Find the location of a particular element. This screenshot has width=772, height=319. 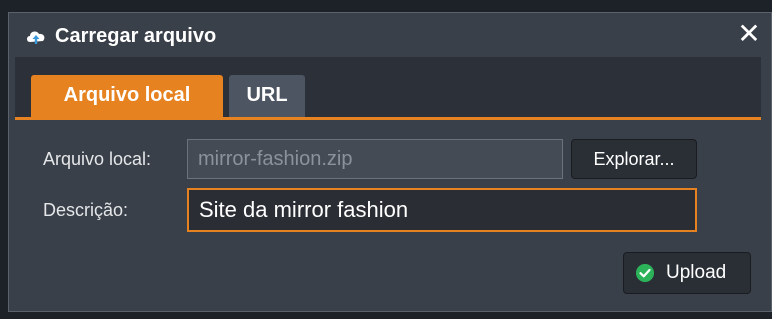

description-input: Site da mirror fashion is located at coordinates (442, 210).